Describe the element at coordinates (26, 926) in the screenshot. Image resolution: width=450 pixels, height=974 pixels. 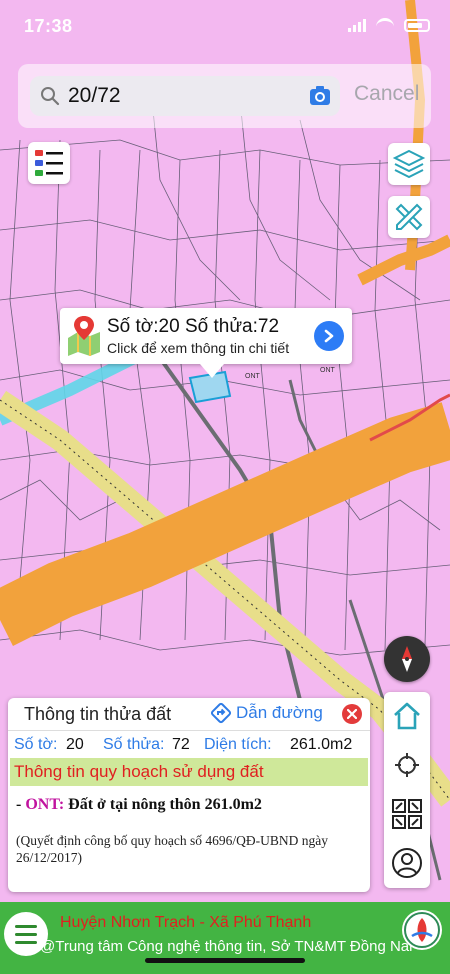
I see `hamburger-icon` at that location.